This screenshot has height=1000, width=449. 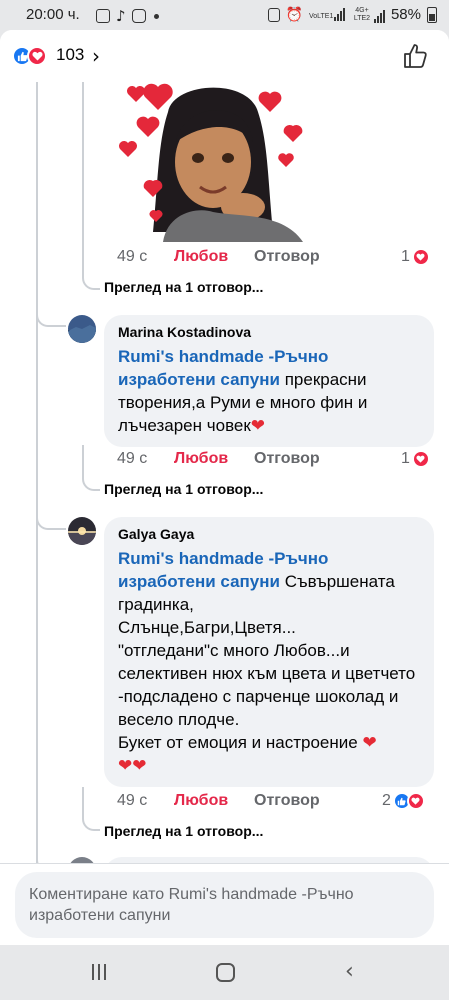 I want to click on status-bar: 20:00 ч. ♪ ⏰ VoLTE1 4G+ LTE2 58%, so click(x=224, y=15).